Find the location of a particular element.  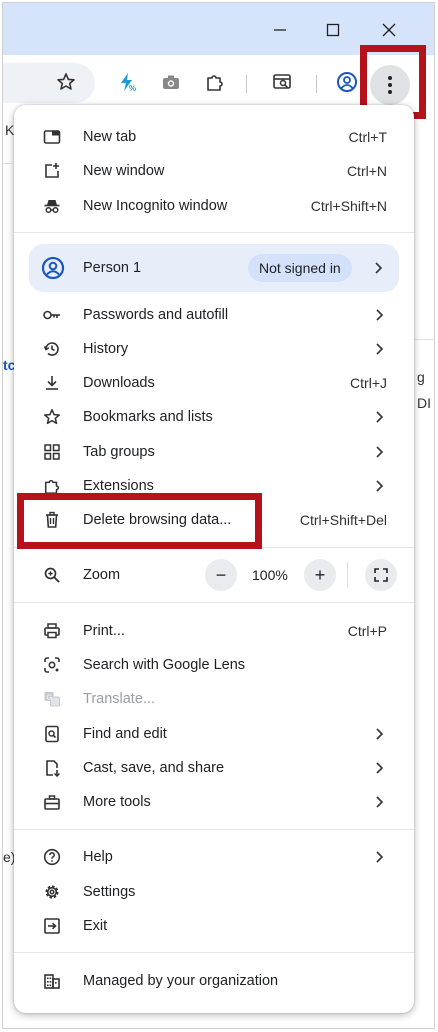

menu-item-new-window: New window Ctrl+N is located at coordinates (214, 171).